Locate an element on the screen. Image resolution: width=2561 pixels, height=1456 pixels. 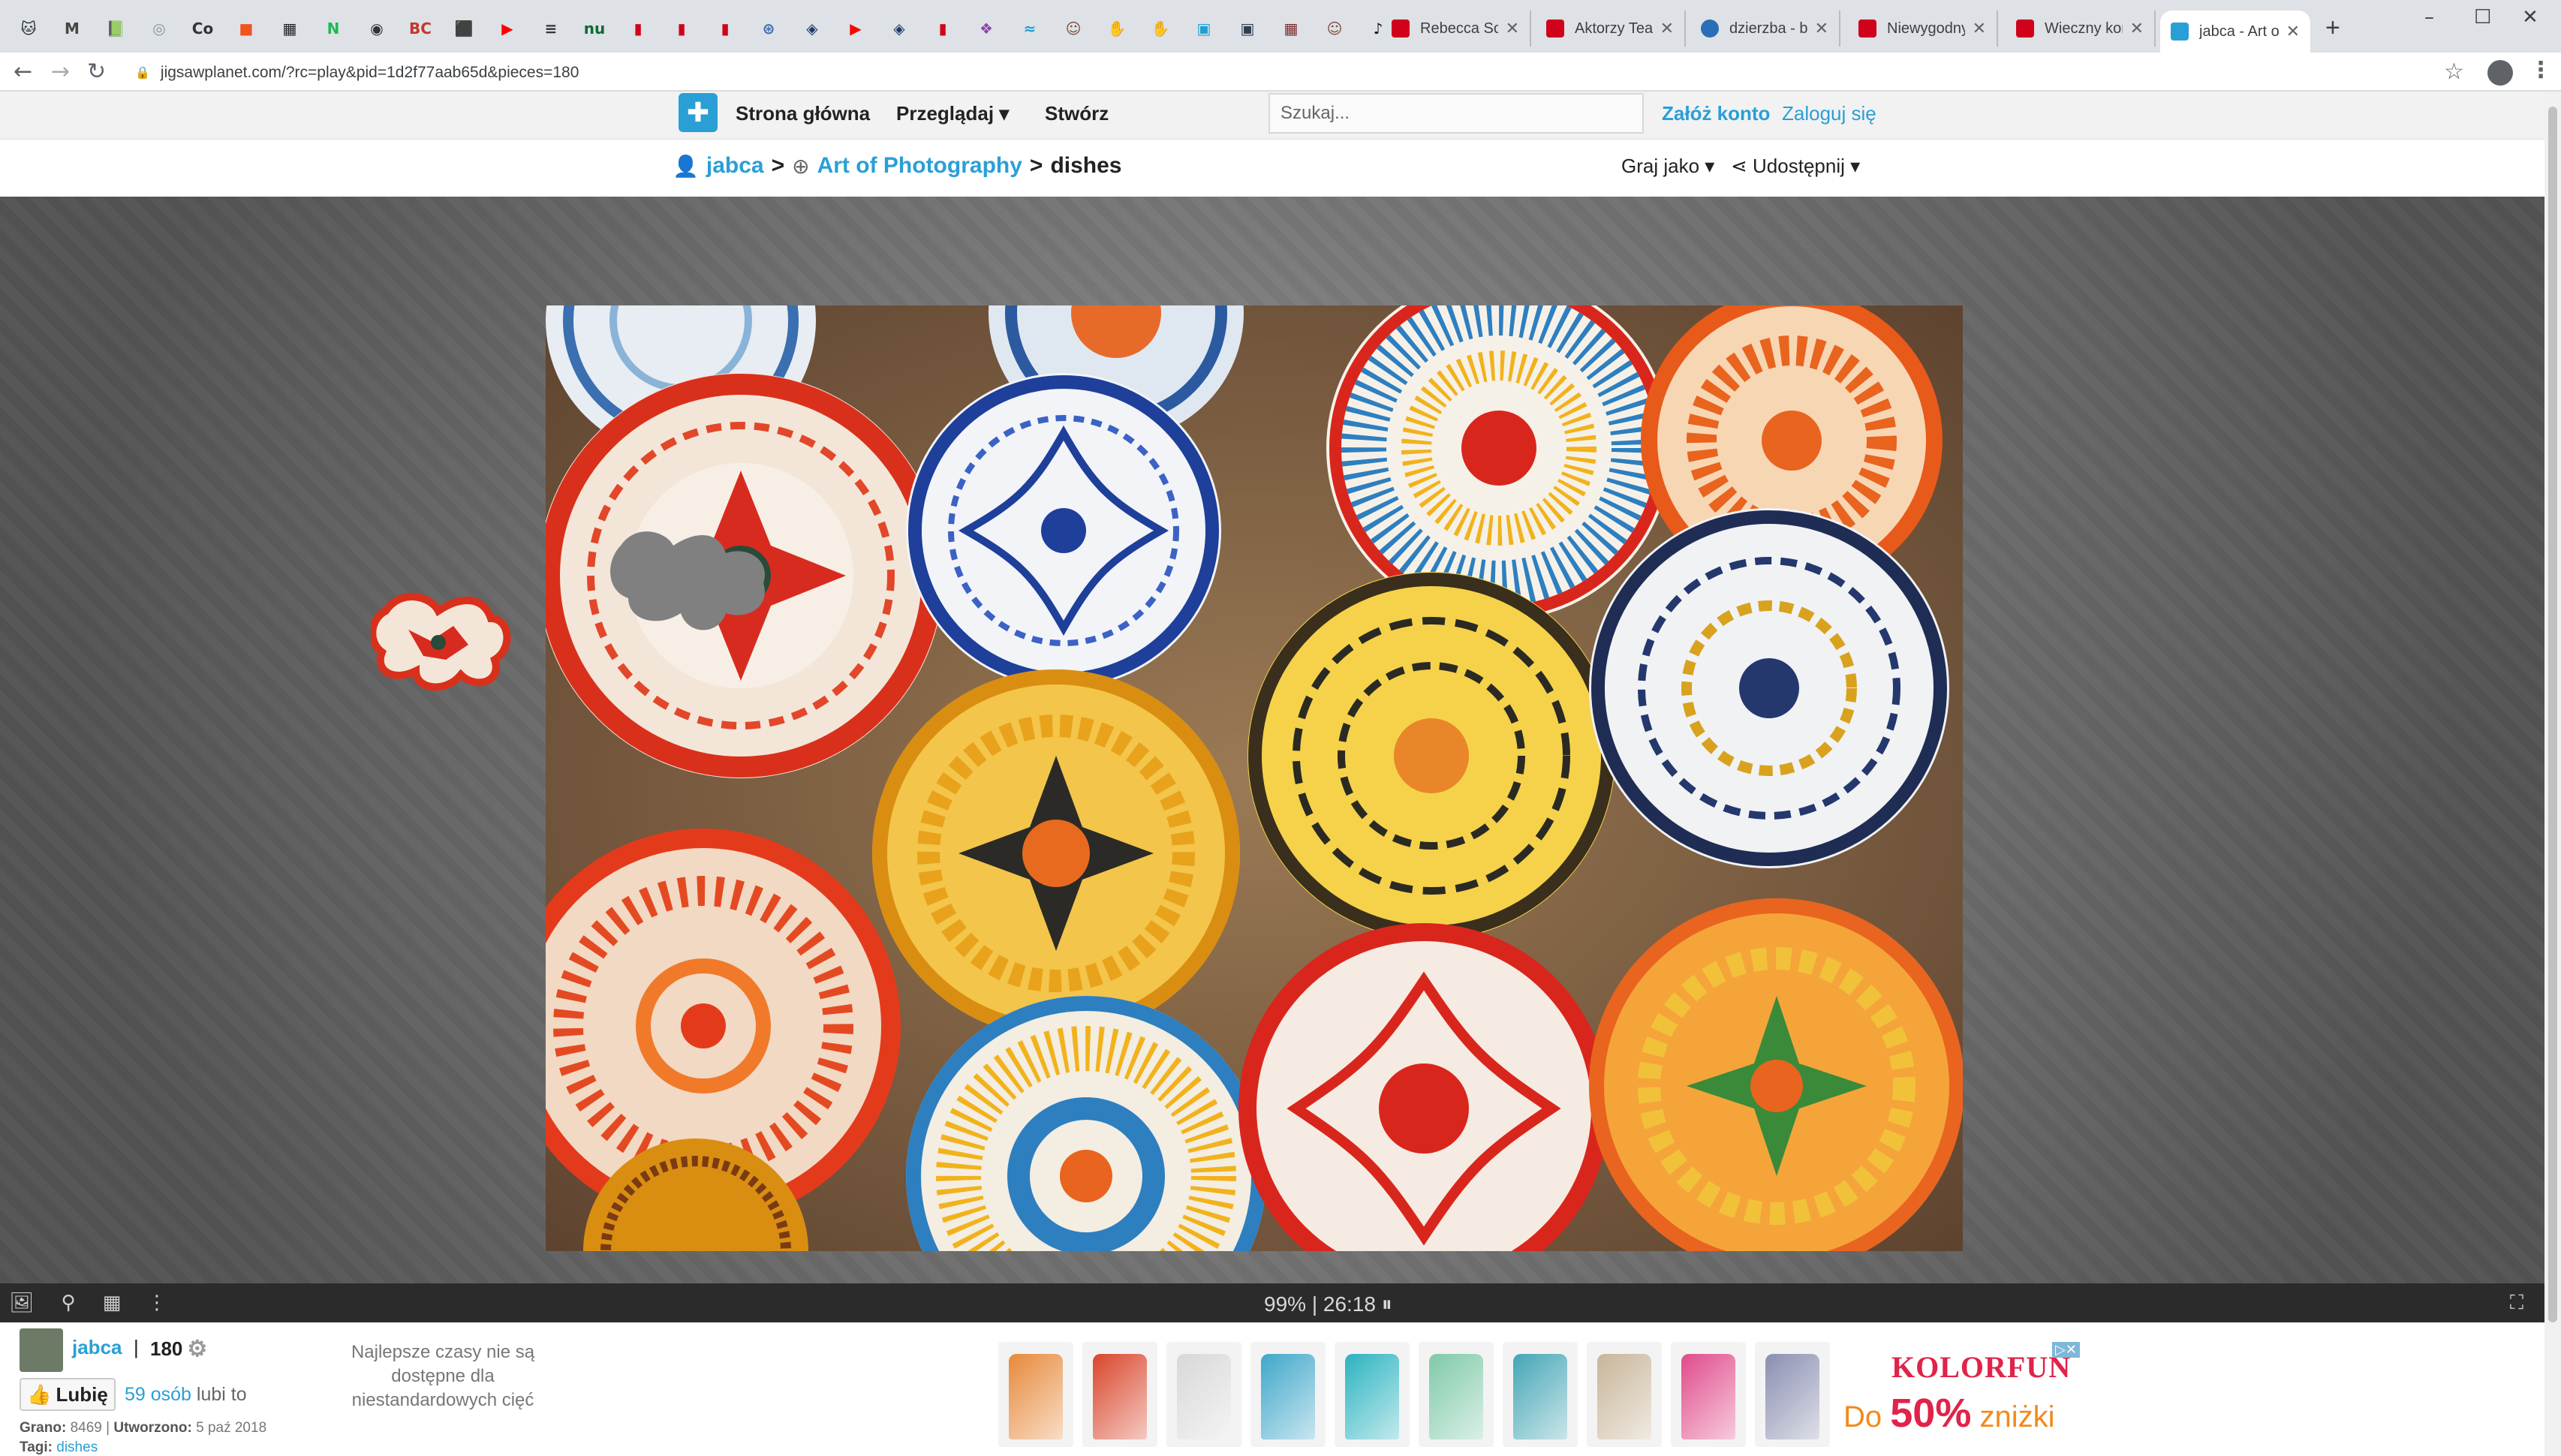
window-close-icon: ✕ is located at coordinates (2530, 17).